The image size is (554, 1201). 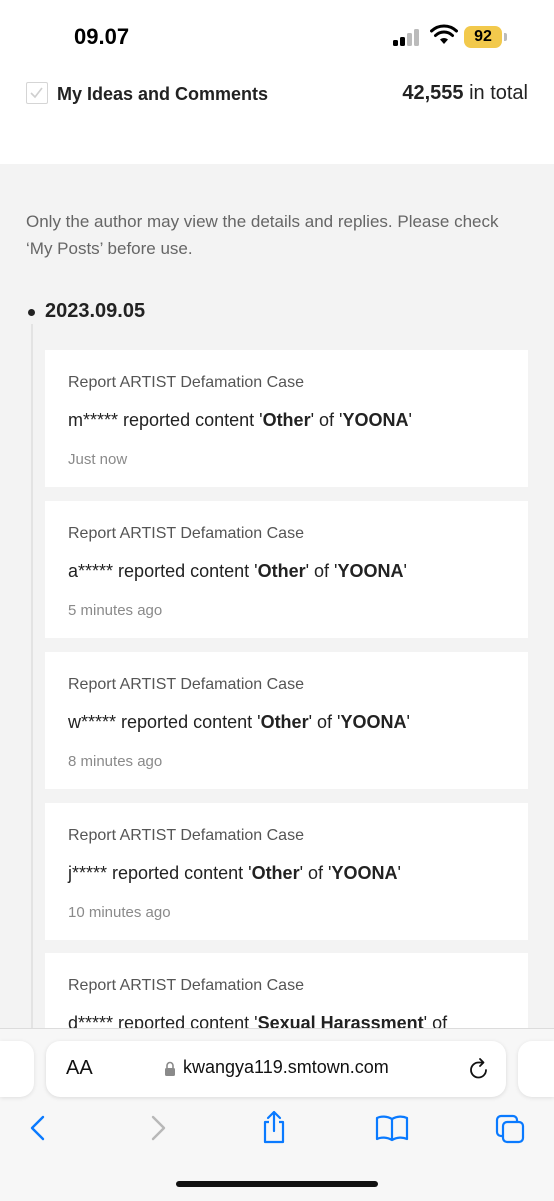 What do you see at coordinates (274, 1127) in the screenshot?
I see `share-icon` at bounding box center [274, 1127].